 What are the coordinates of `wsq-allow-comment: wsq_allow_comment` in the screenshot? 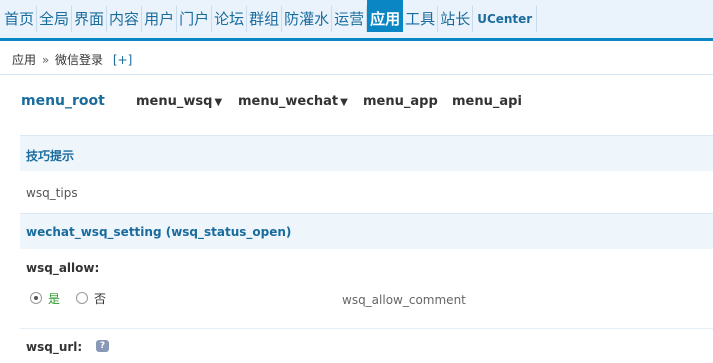 It's located at (404, 300).